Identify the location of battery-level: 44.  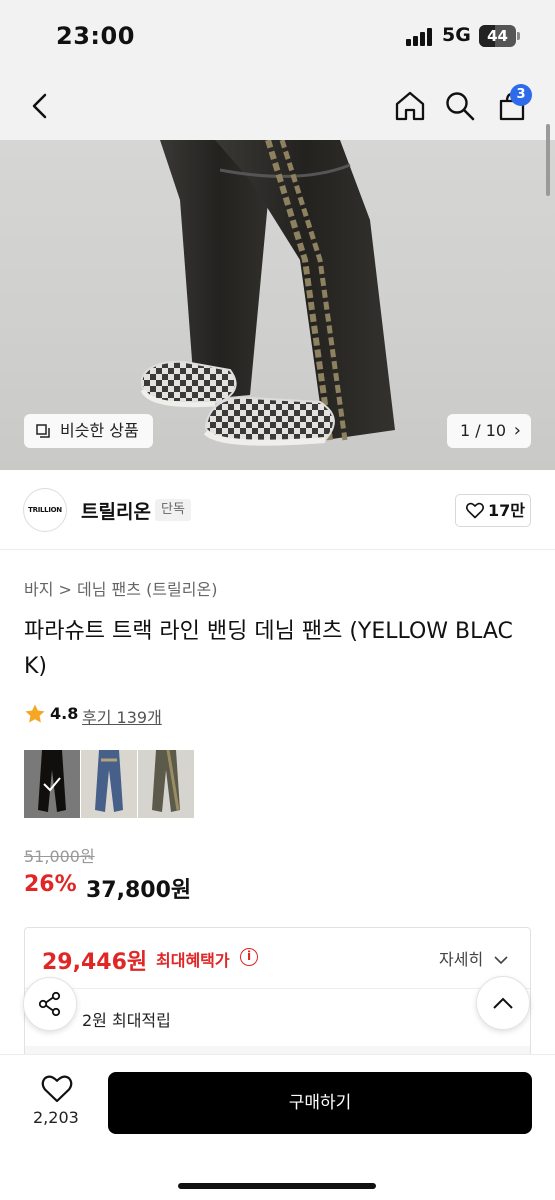
(497, 36).